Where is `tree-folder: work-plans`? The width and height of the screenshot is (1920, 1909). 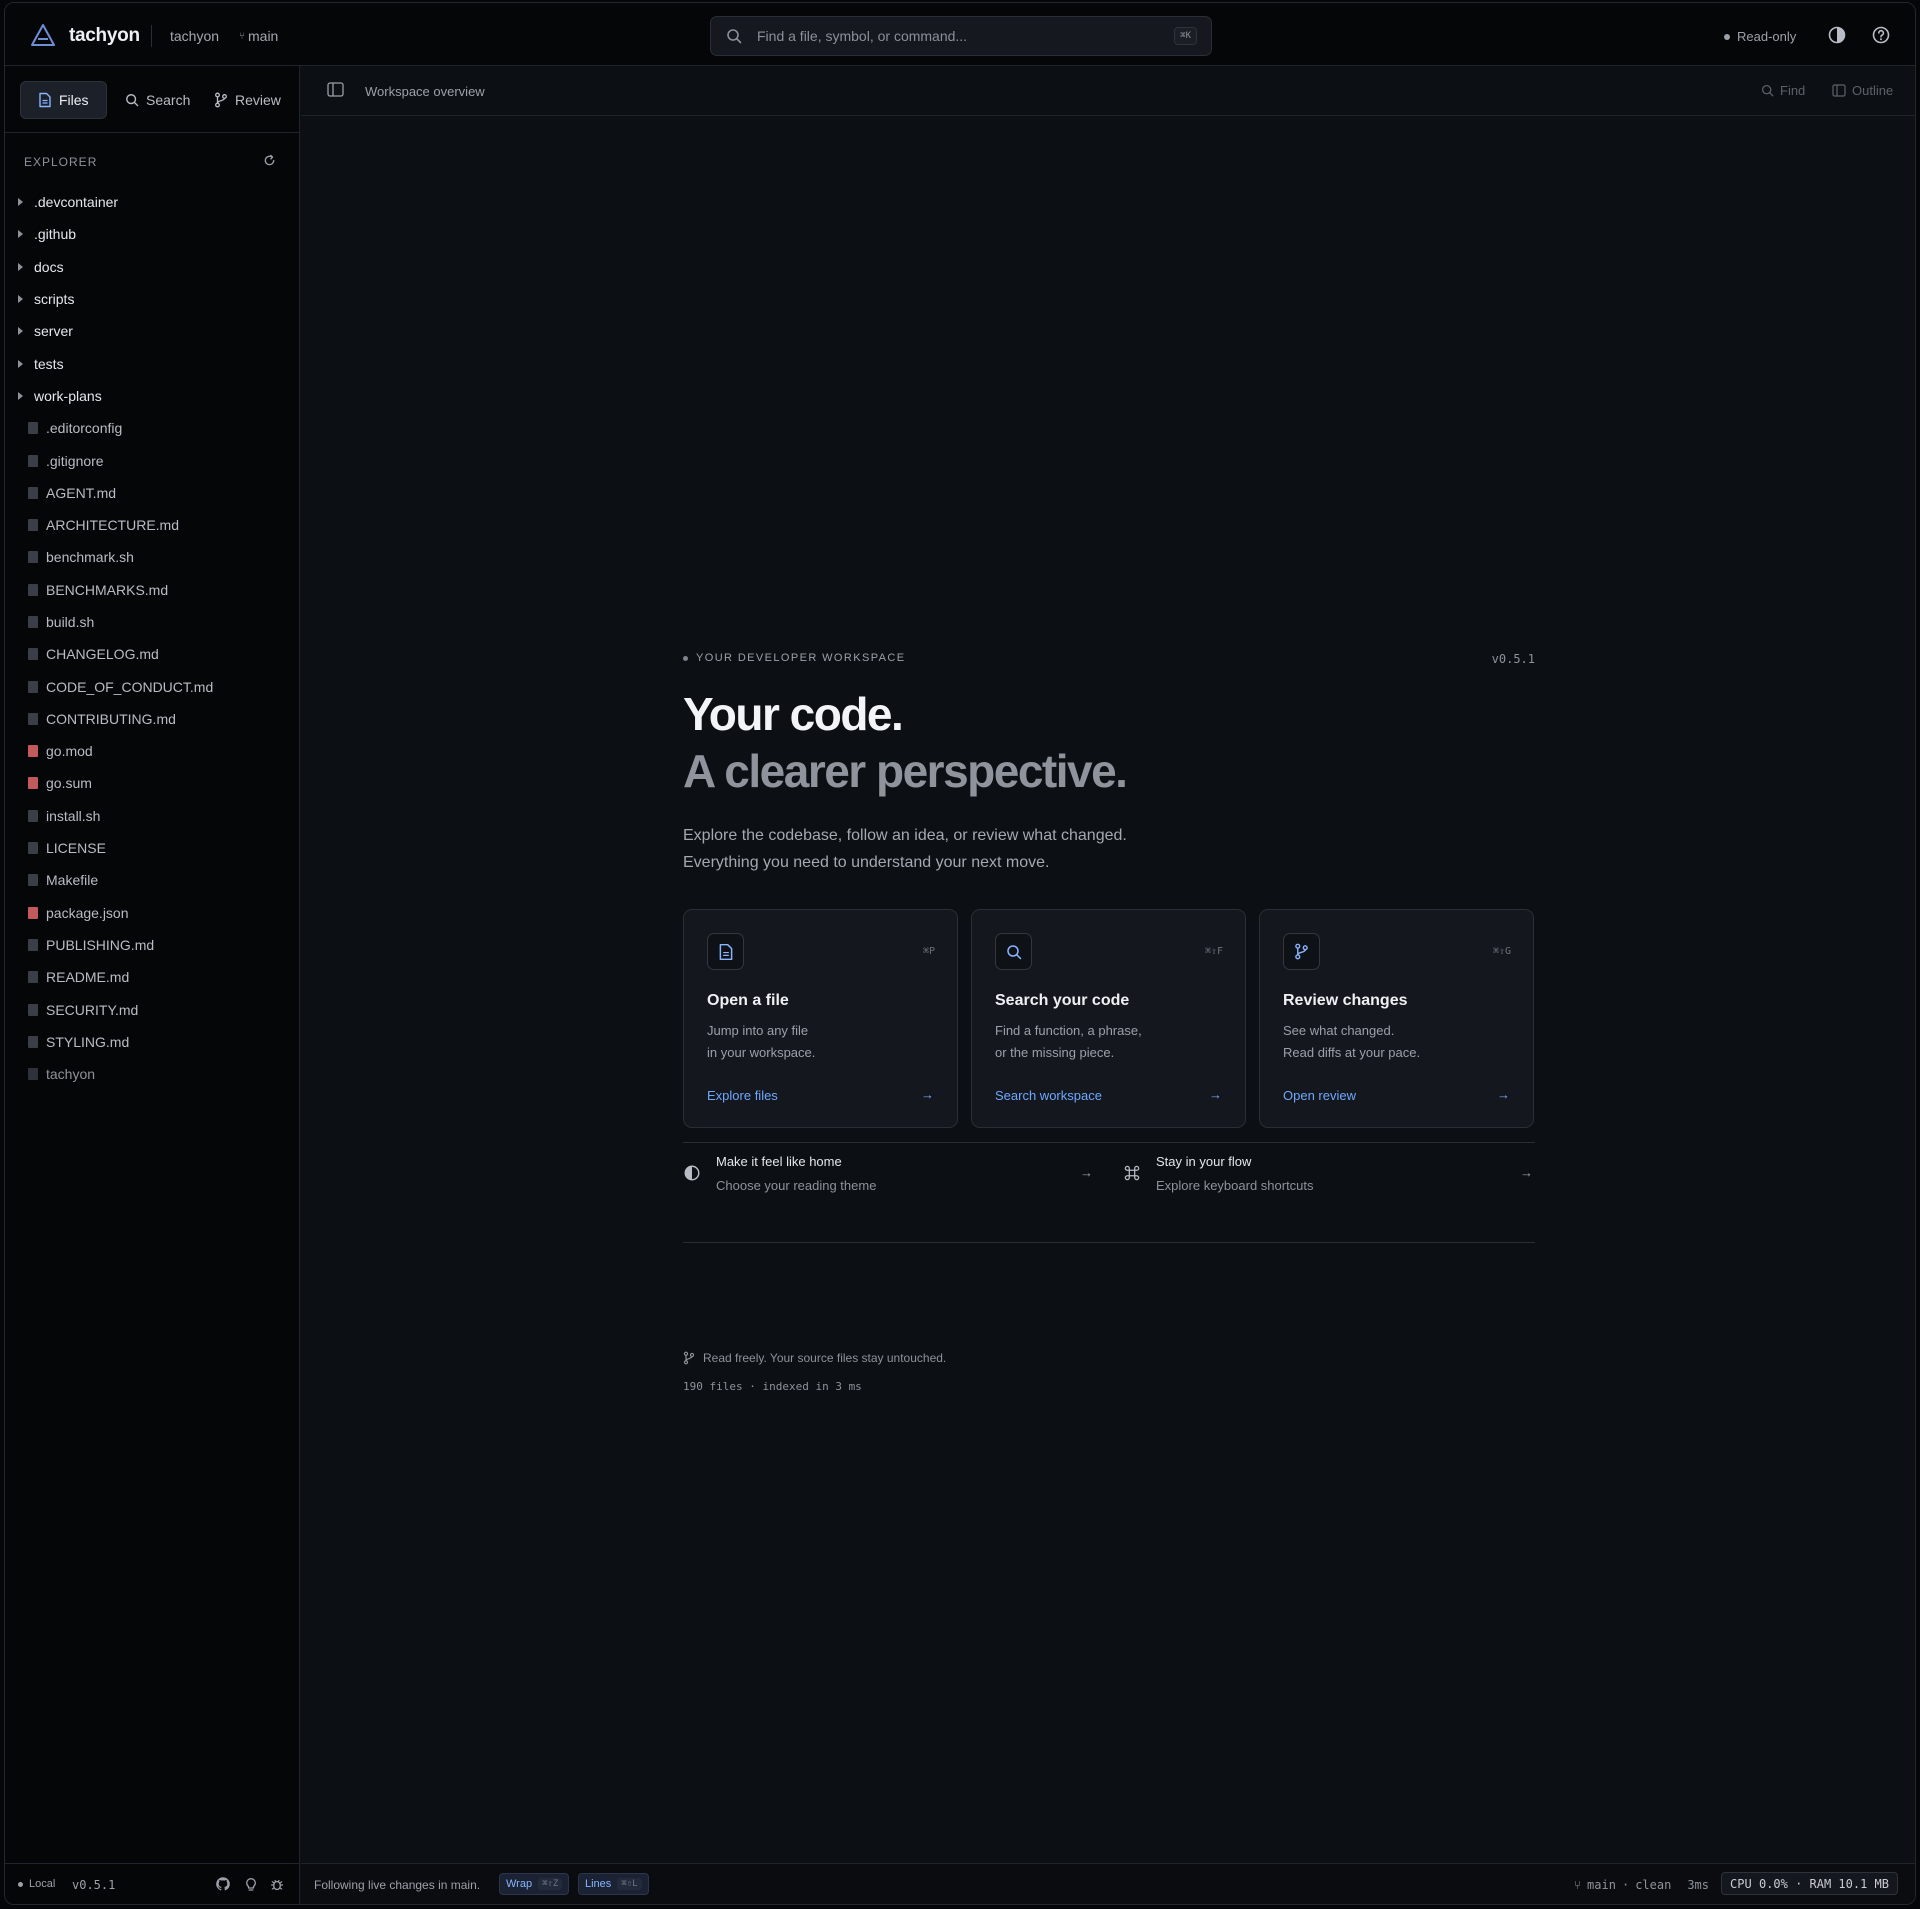 tree-folder: work-plans is located at coordinates (152, 396).